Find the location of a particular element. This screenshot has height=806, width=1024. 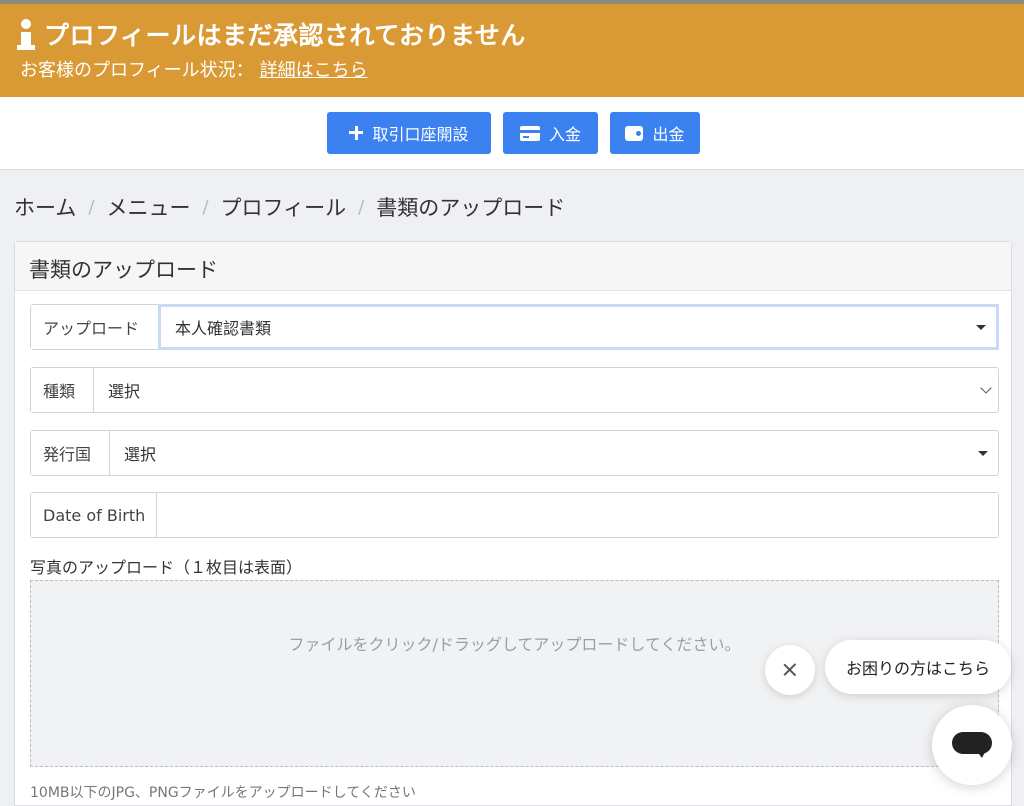

upload-type-field: アップロード 本人確認書類 is located at coordinates (514, 327).